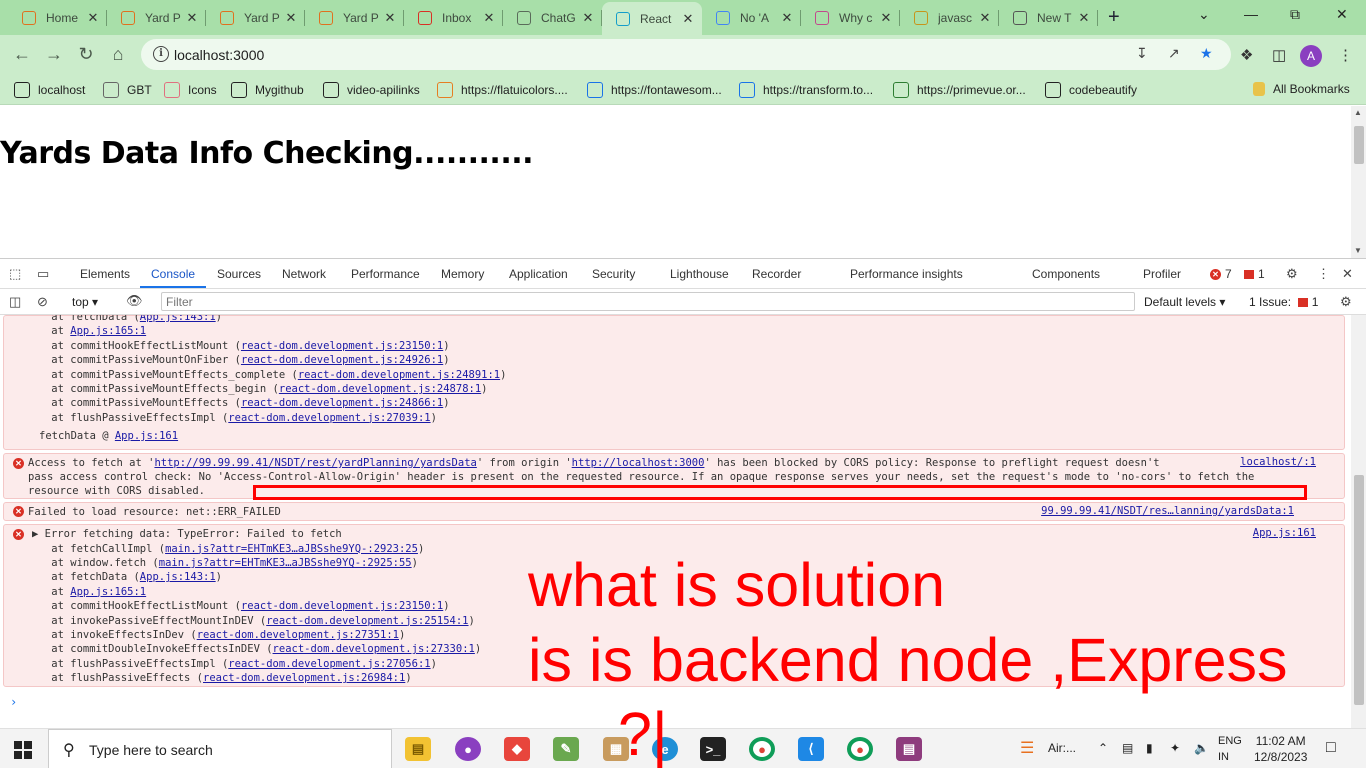  I want to click on new-tab-button: +, so click(1114, 17).